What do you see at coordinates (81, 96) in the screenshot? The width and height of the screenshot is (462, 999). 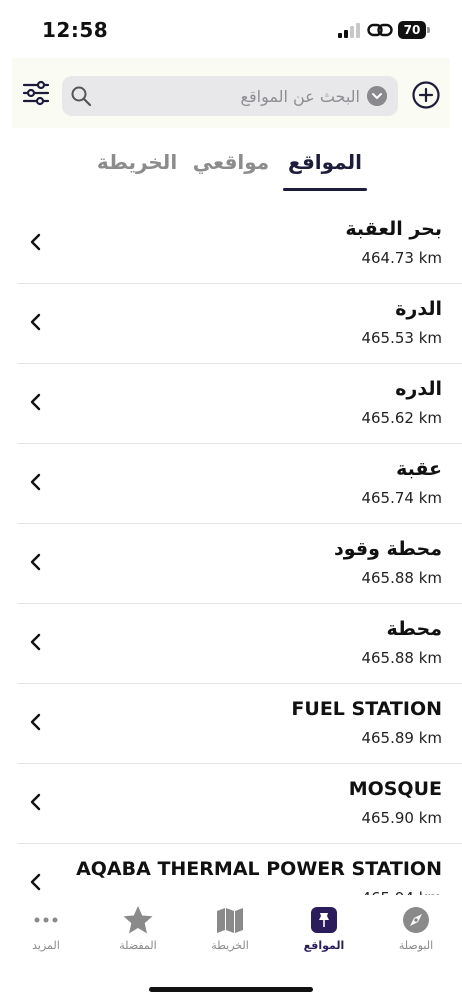 I see `search-icon` at bounding box center [81, 96].